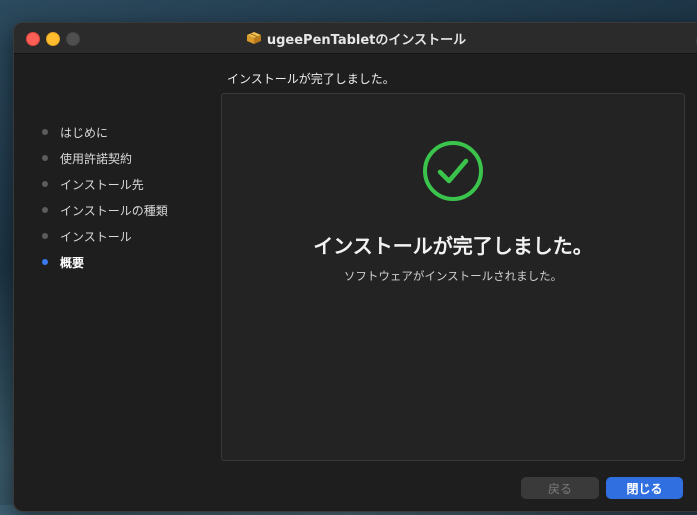  I want to click on title-bar: ugeePenTabletのインストール, so click(355, 38).